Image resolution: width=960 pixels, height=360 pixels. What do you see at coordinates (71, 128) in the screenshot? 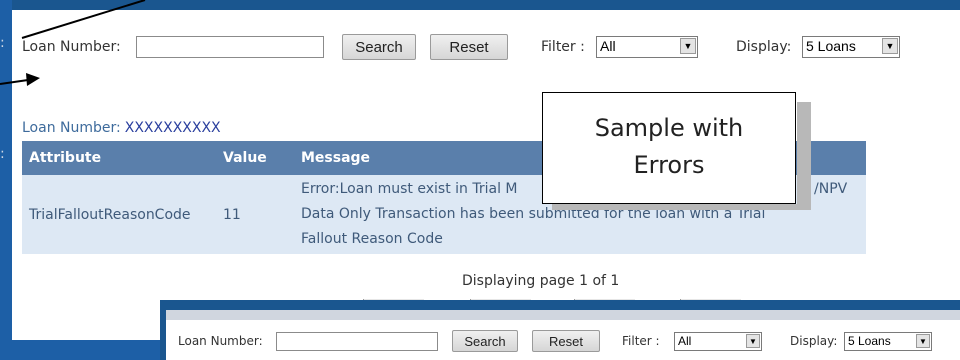
I see `loan-number-header-label: Loan Number:` at bounding box center [71, 128].